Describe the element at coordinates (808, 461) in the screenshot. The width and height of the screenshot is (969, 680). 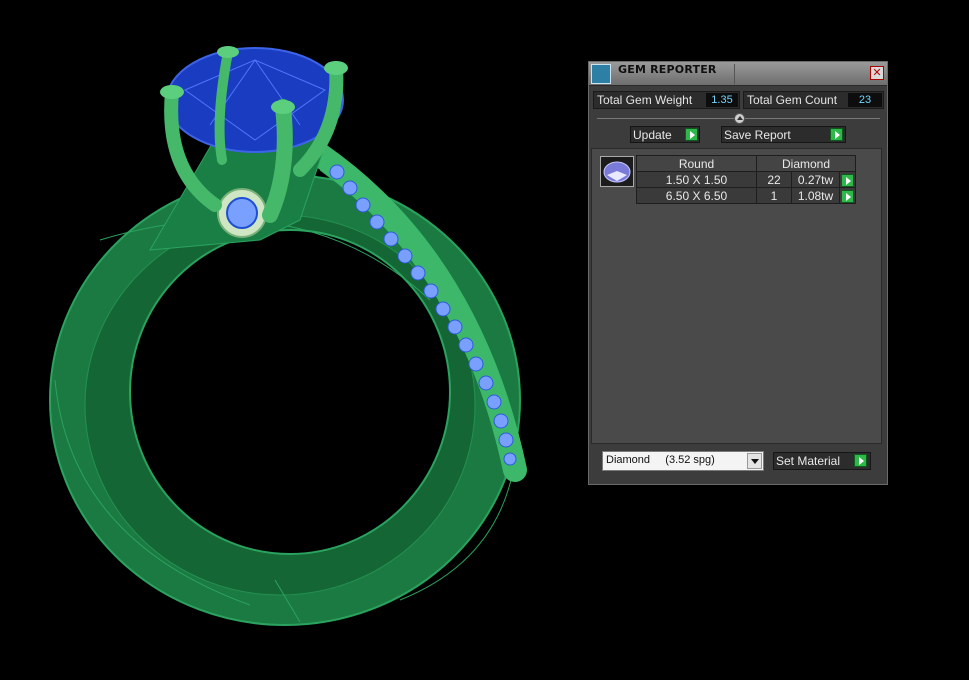
I see `set-material-label: Set Material` at that location.